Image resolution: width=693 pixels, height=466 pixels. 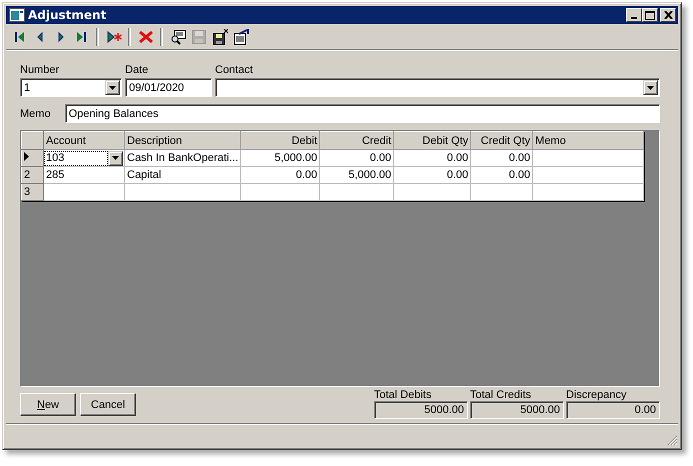 I want to click on window-title: Adjustment, so click(x=68, y=15).